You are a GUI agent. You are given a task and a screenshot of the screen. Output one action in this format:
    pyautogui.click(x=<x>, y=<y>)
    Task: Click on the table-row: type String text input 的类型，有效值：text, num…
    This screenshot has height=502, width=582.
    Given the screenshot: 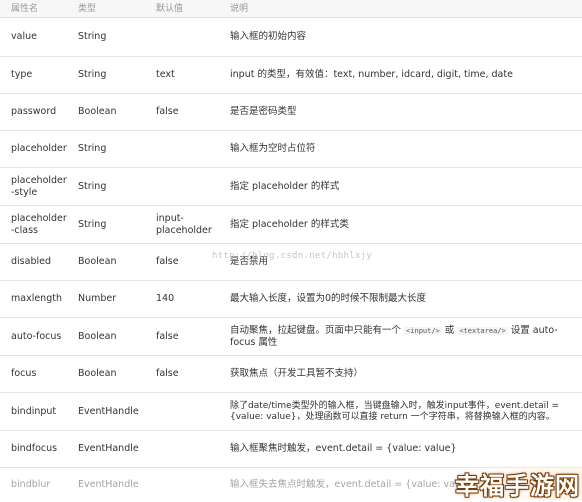 What is the action you would take?
    pyautogui.click(x=291, y=75)
    